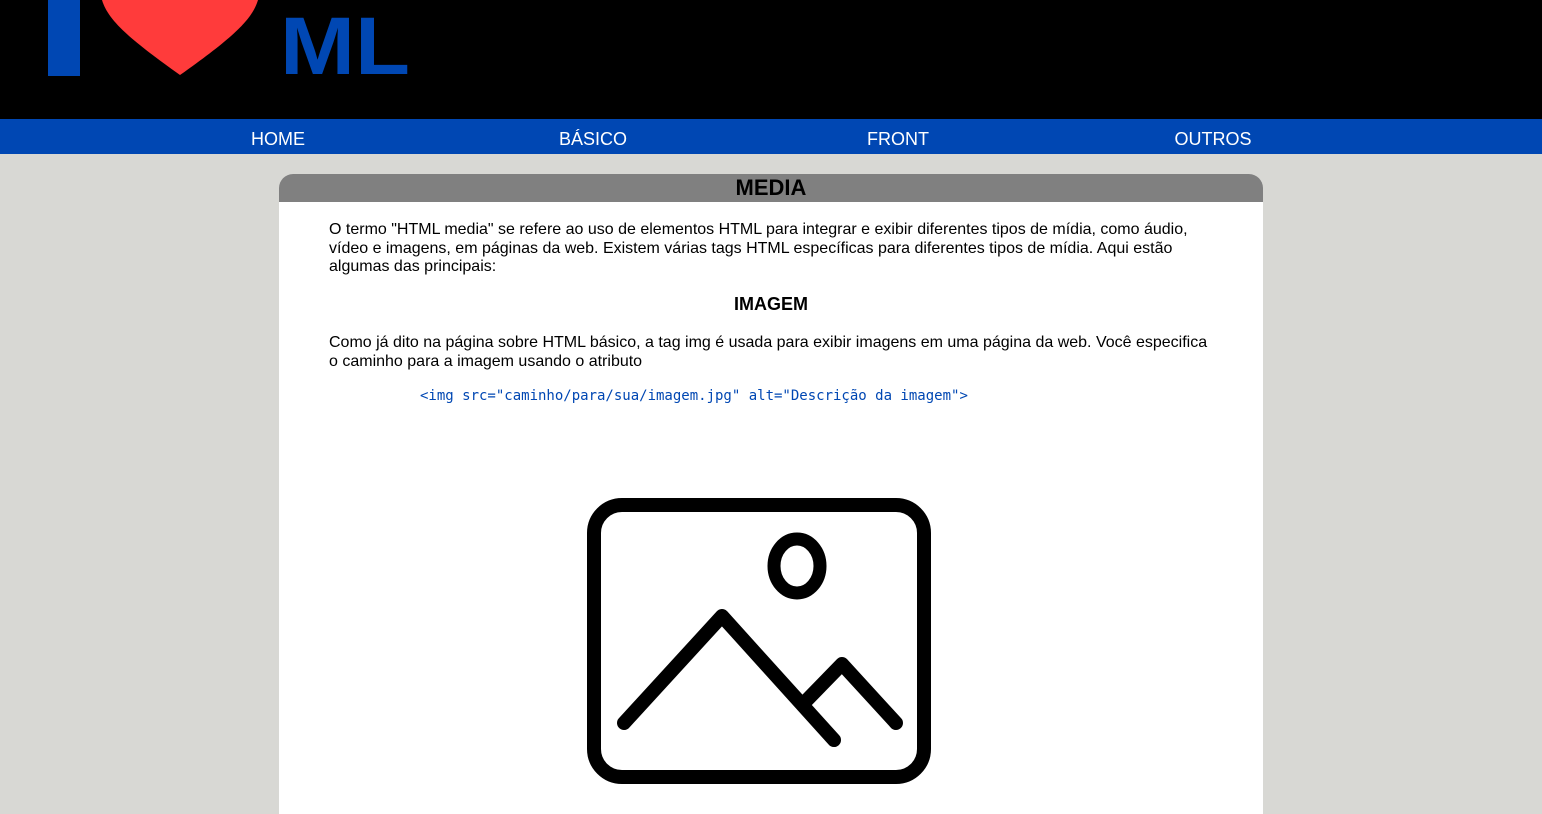 The image size is (1542, 814). I want to click on logo-text: ML, so click(345, 46).